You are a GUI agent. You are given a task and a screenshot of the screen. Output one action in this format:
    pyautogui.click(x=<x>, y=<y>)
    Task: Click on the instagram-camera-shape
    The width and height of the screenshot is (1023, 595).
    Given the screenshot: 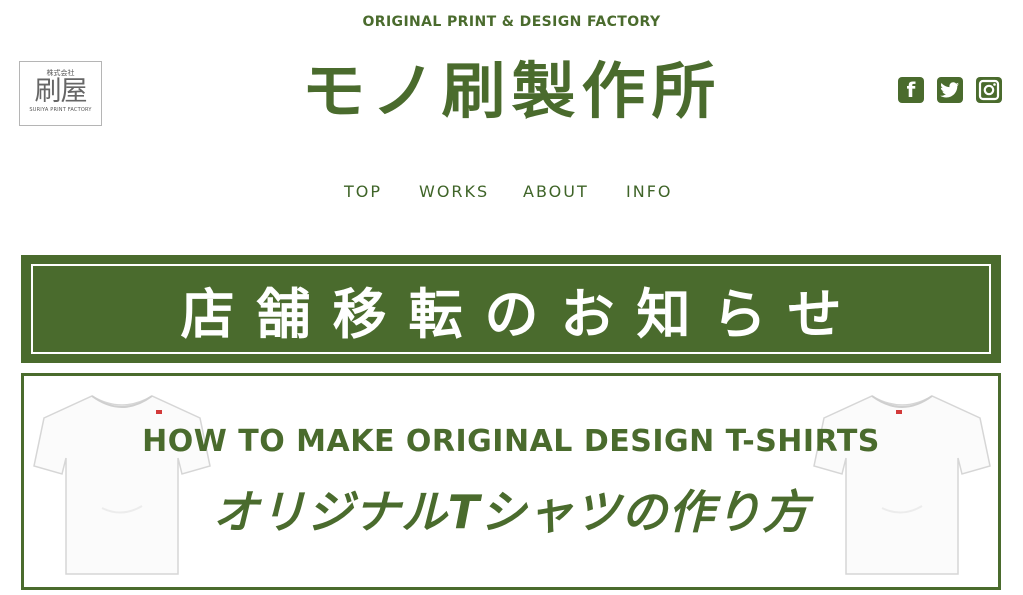 What is the action you would take?
    pyautogui.click(x=989, y=90)
    